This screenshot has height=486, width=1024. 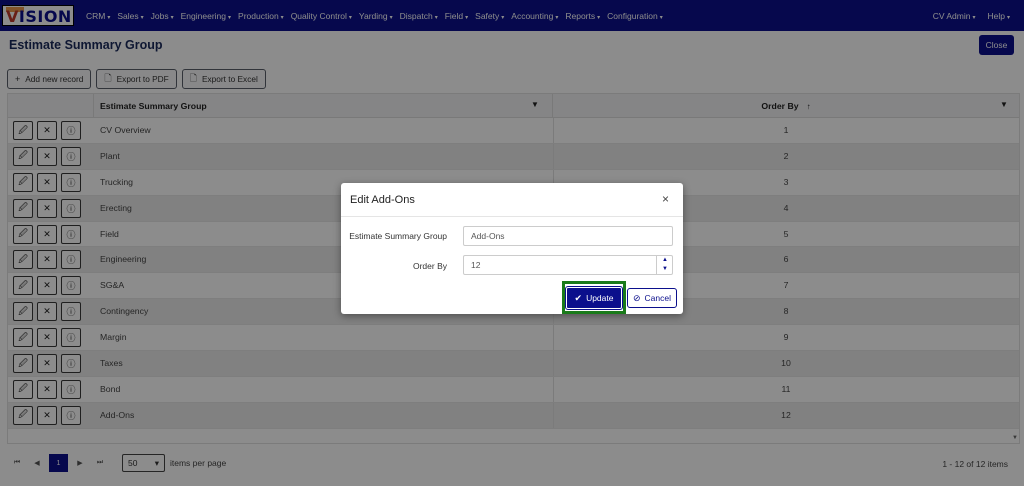 I want to click on group-field-label: Estimate Summary Group, so click(x=398, y=236).